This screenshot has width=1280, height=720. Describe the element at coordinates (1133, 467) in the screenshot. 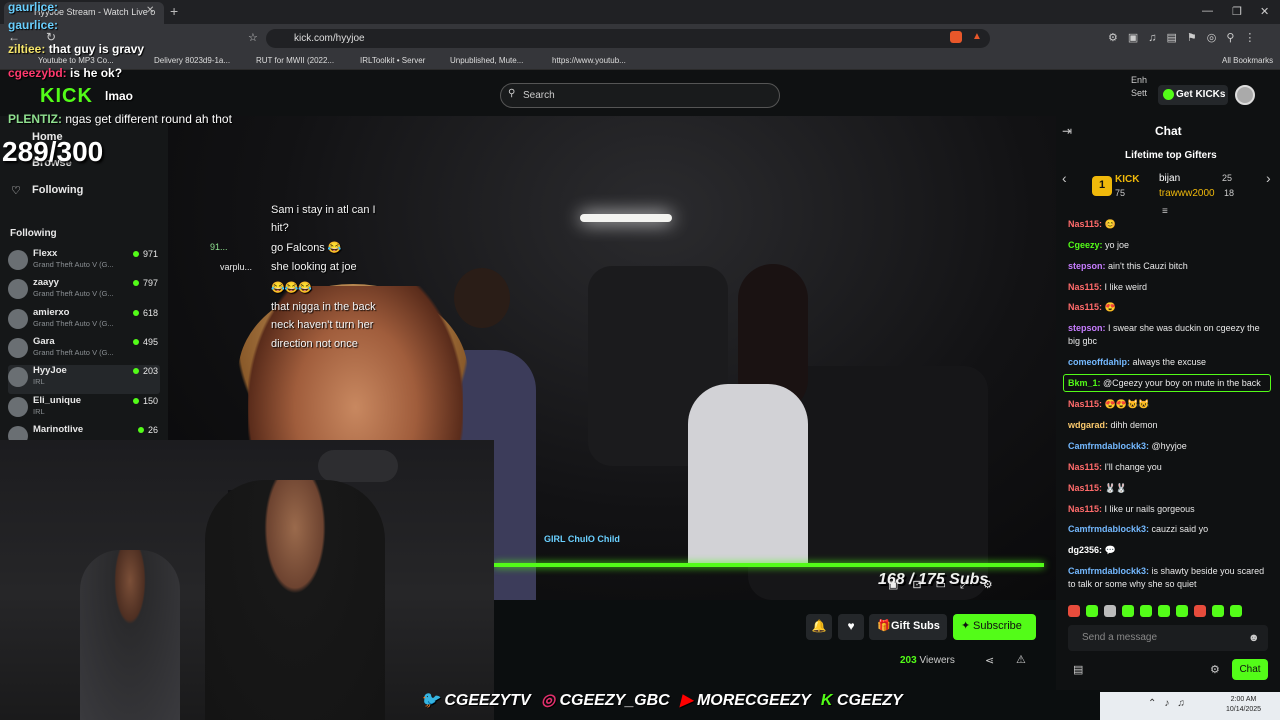

I see `chat-text: I'll change you` at that location.